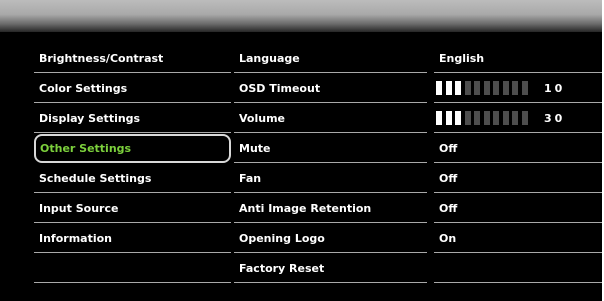 The image size is (604, 301). Describe the element at coordinates (462, 58) in the screenshot. I see `setting-value: English` at that location.